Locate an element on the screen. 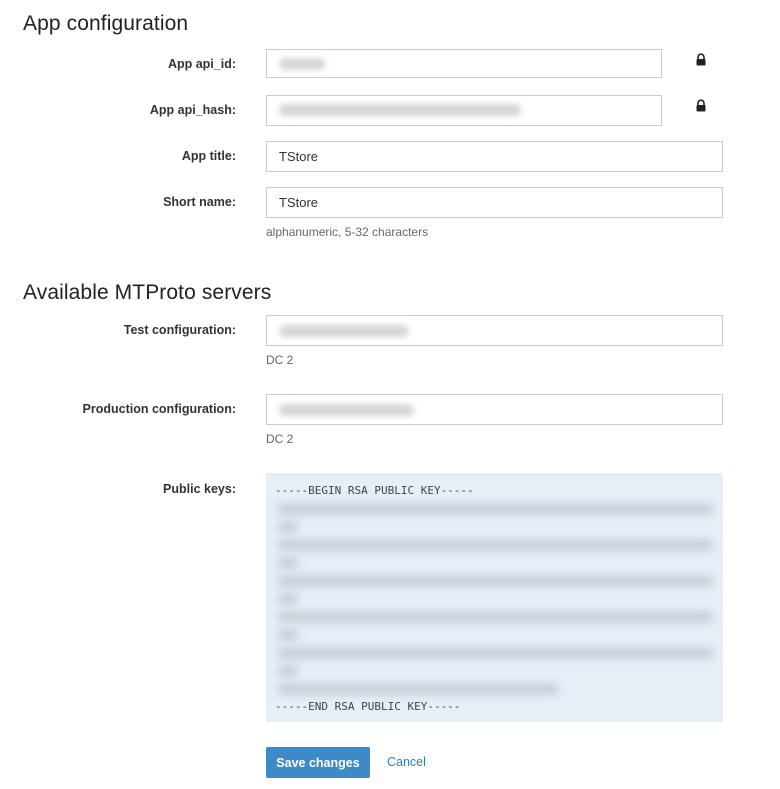  save-changes-button: Save changes is located at coordinates (318, 762).